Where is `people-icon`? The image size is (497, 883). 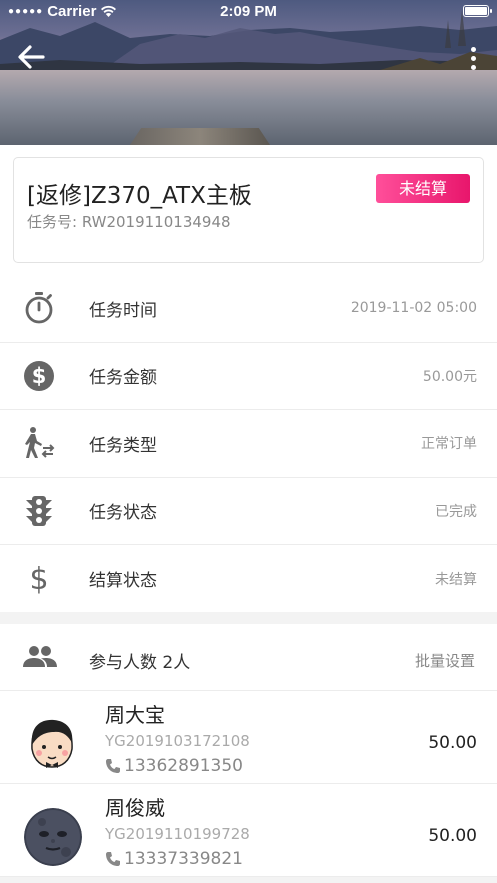 people-icon is located at coordinates (40, 656).